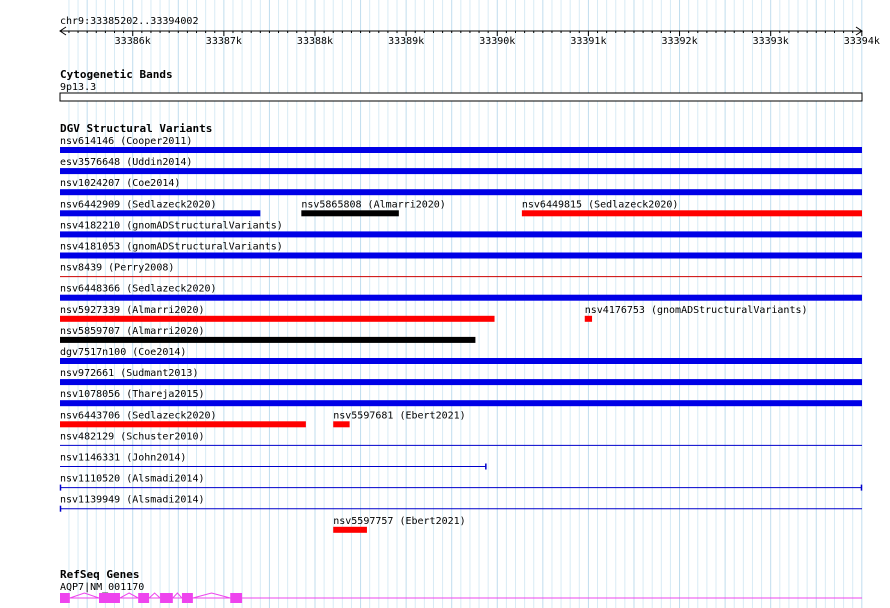 The image size is (890, 608). What do you see at coordinates (771, 41) in the screenshot?
I see `ruler-tick-label: 33393k` at bounding box center [771, 41].